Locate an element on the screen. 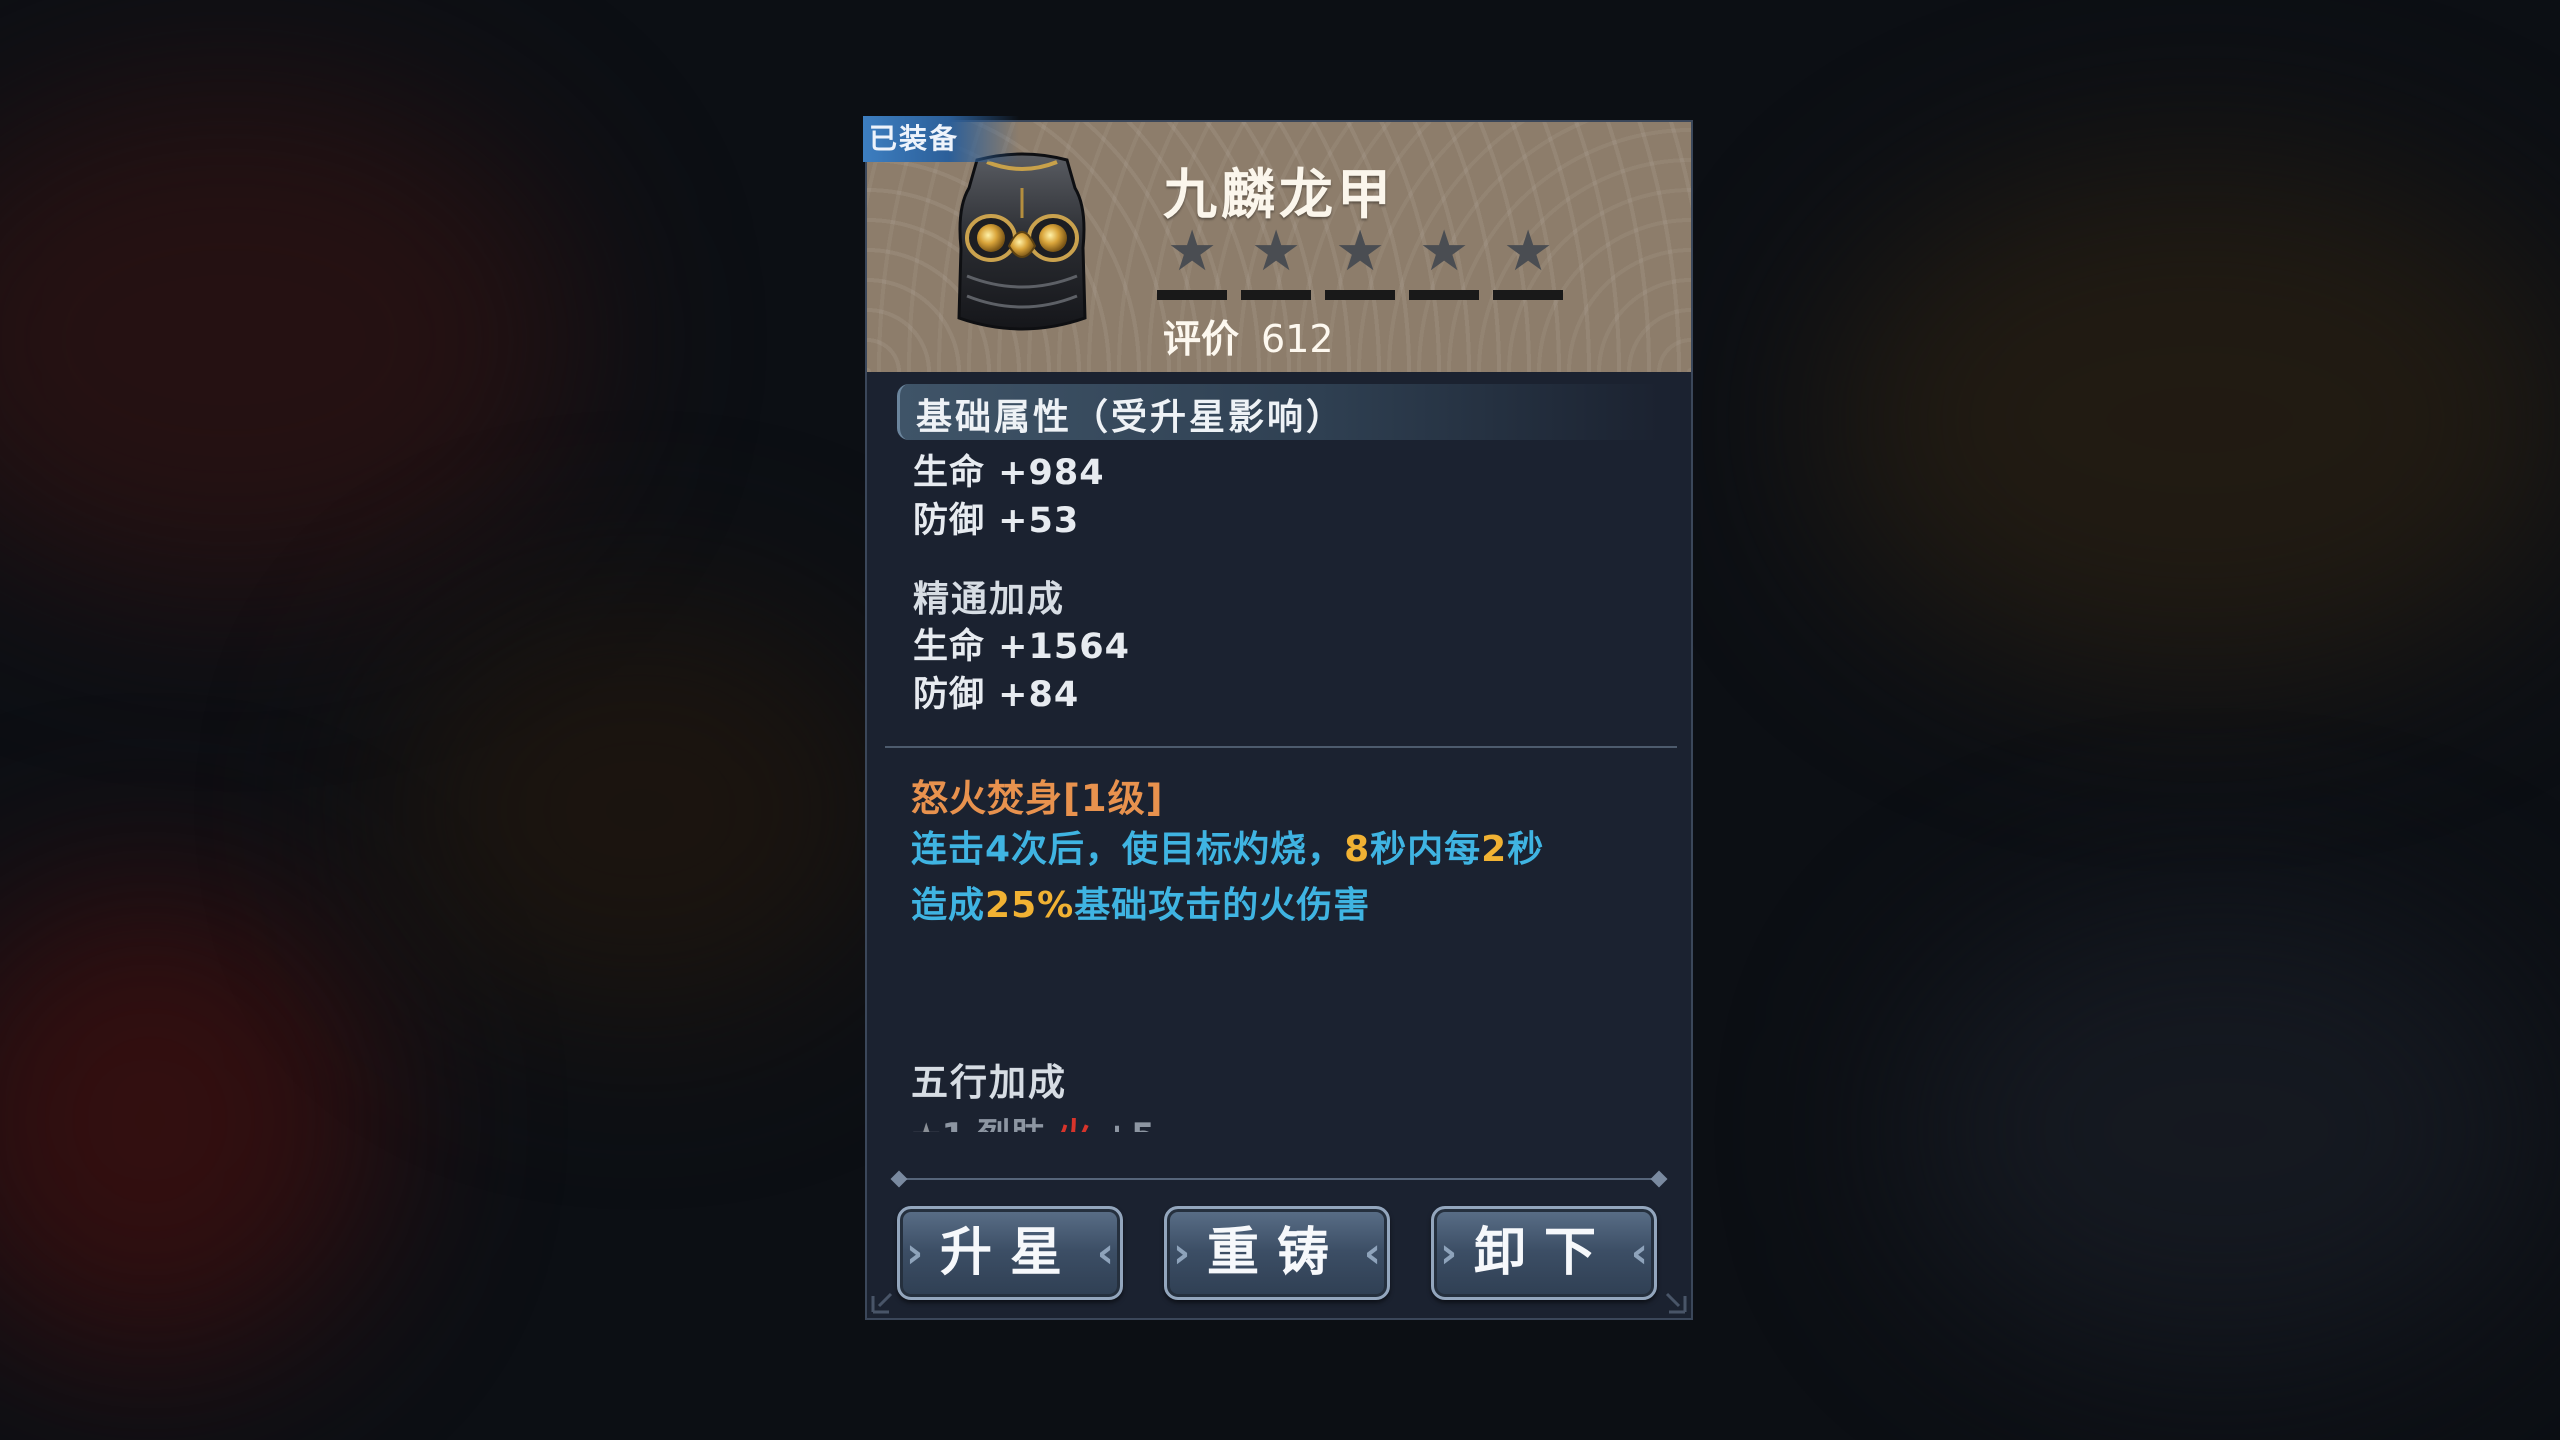 The width and height of the screenshot is (2560, 1440). five-elements-row: ★1 烈肤 火 +5 is located at coordinates (1111, 1119).